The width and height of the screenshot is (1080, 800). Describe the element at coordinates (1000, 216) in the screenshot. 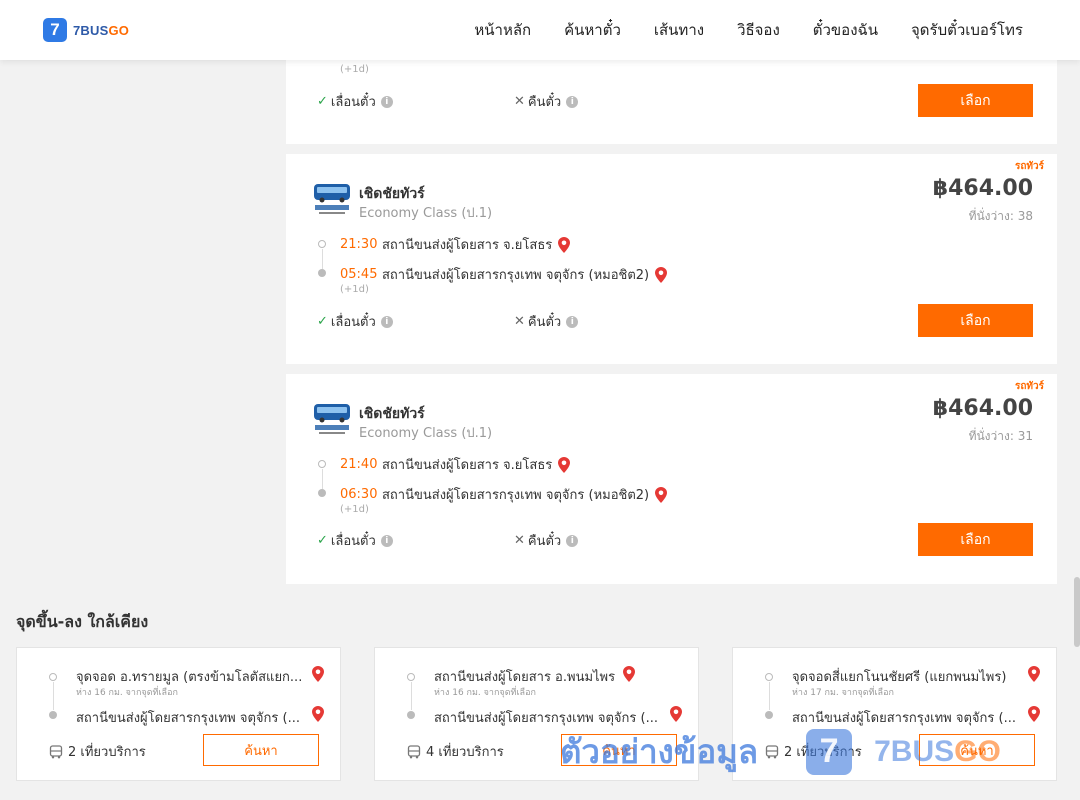

I see `seats-available: ที่นั่งว่าง: 38` at that location.